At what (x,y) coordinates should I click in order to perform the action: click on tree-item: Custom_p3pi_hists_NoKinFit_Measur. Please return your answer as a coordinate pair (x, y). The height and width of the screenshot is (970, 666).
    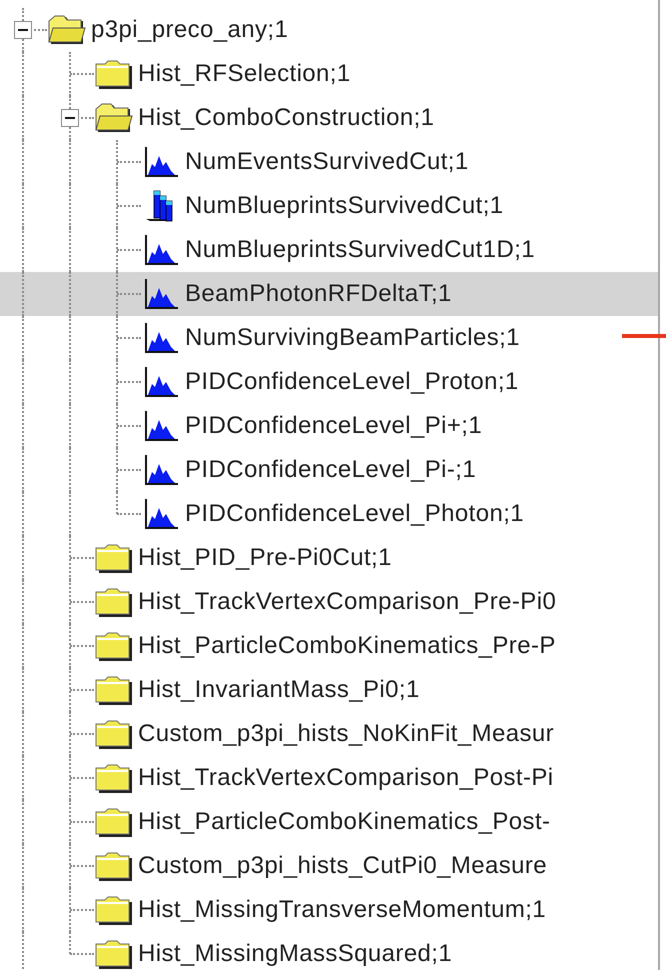
    Looking at the image, I should click on (329, 734).